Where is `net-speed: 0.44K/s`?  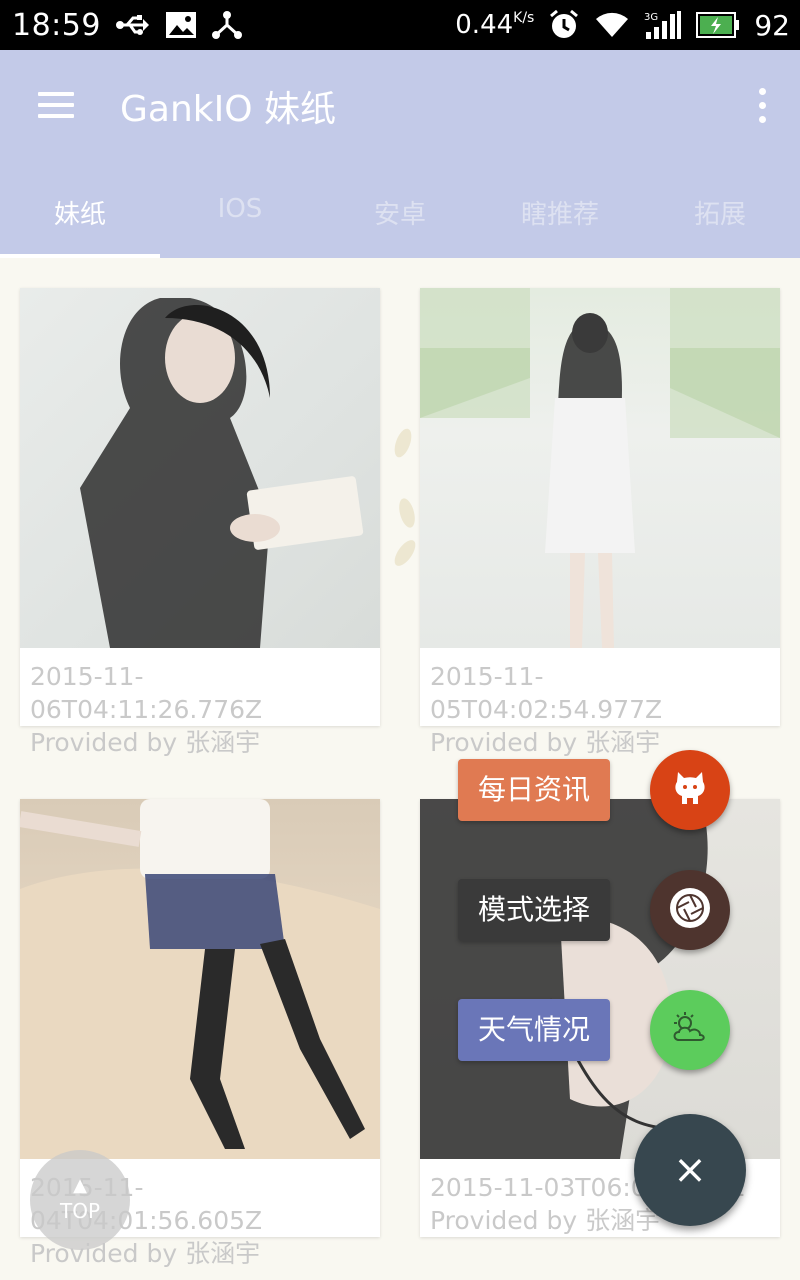 net-speed: 0.44K/s is located at coordinates (494, 25).